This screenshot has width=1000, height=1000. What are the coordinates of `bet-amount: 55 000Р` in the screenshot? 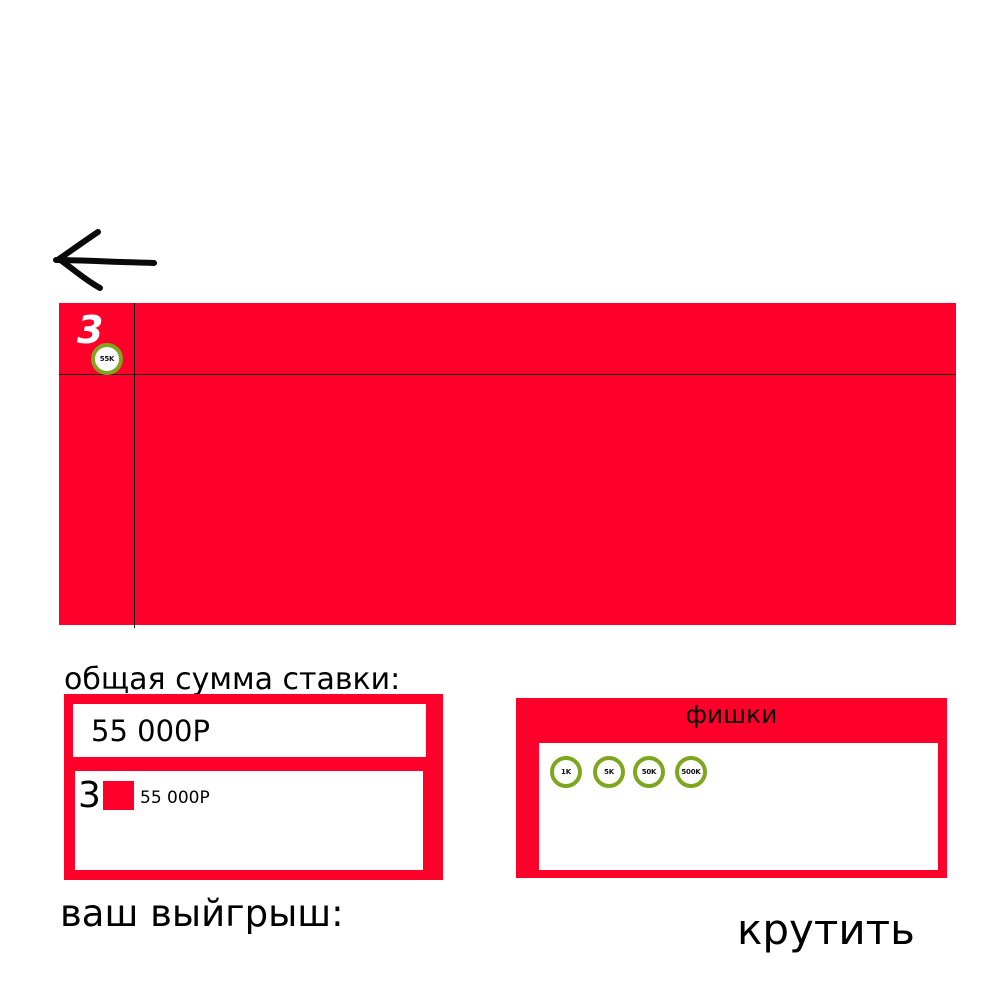 It's located at (175, 798).